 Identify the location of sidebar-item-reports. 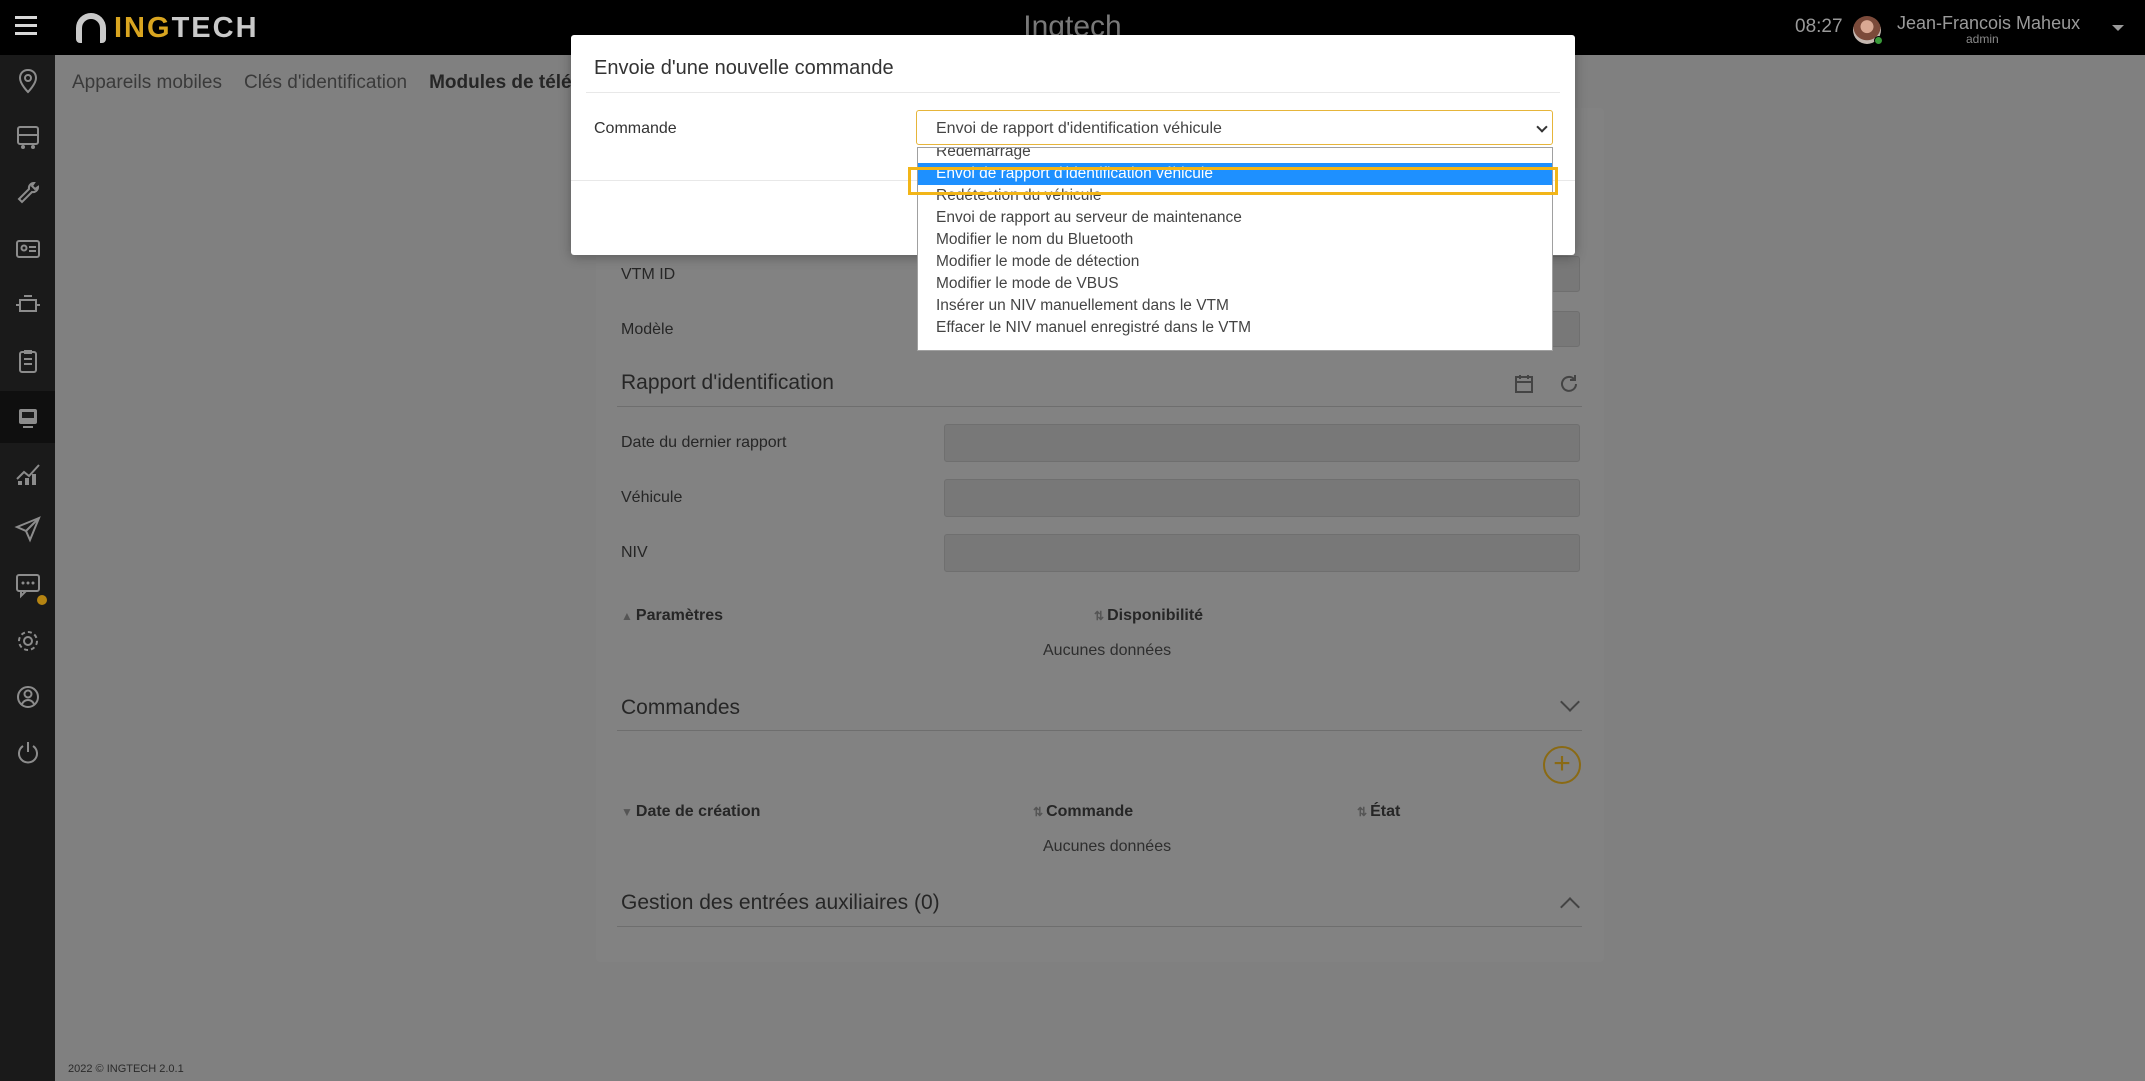
(27, 361).